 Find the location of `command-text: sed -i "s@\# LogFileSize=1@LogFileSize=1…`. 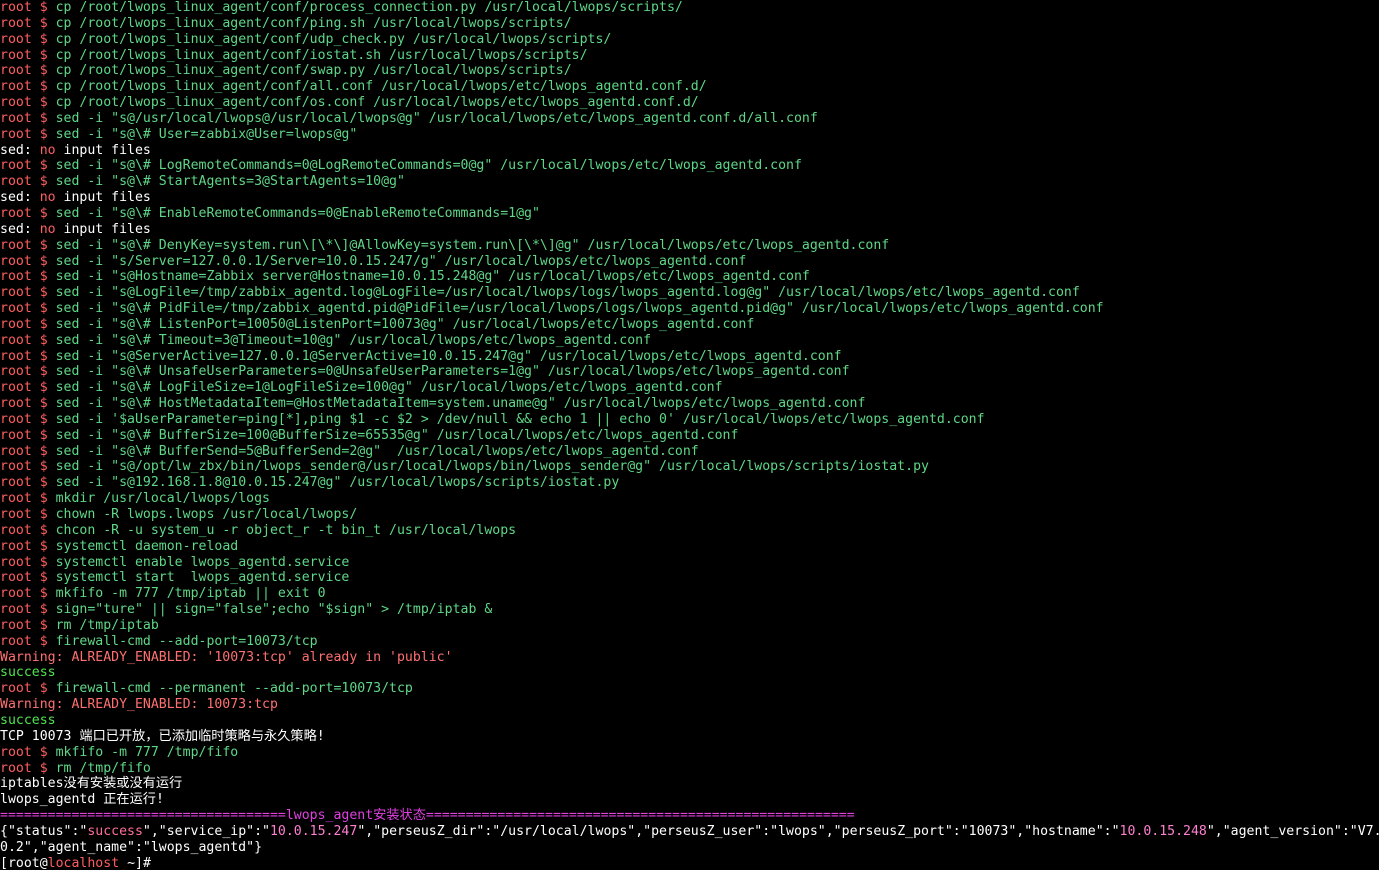

command-text: sed -i "s@\# LogFileSize=1@LogFileSize=1… is located at coordinates (389, 388).